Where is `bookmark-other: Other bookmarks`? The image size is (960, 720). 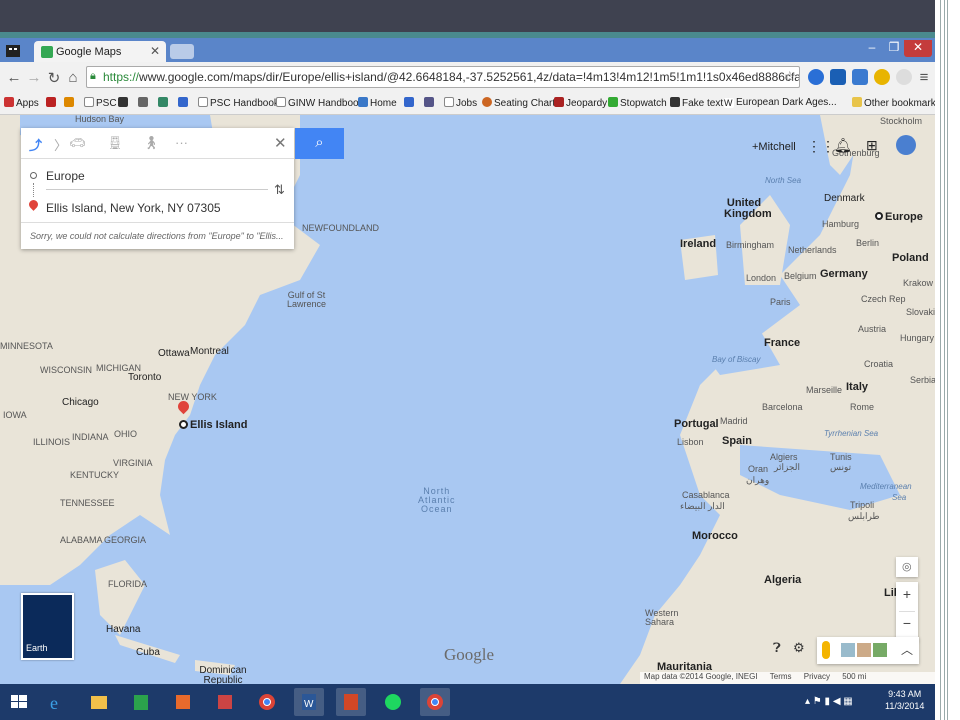
bookmark-other: Other bookmarks is located at coordinates (893, 103).